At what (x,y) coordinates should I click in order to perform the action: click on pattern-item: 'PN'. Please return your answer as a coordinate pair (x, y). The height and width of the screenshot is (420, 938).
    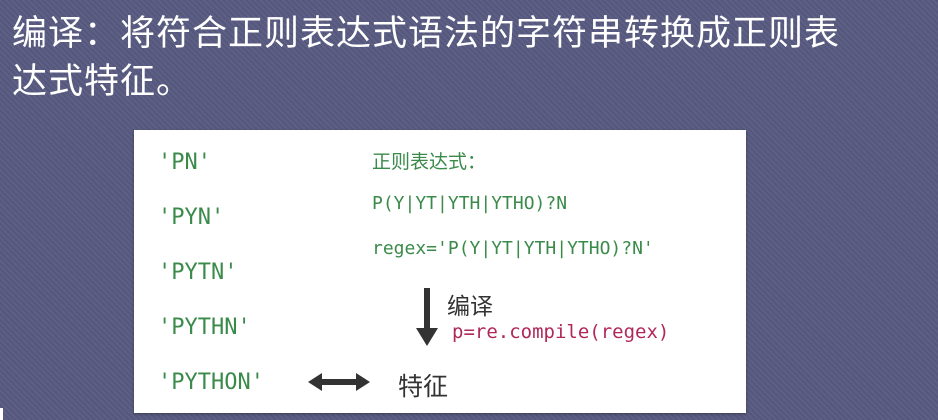
    Looking at the image, I should click on (184, 162).